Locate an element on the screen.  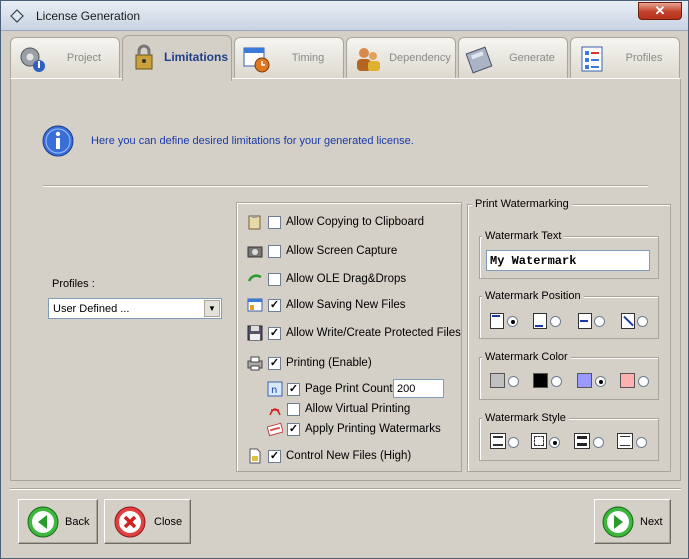
color-swatch-blue is located at coordinates (584, 380).